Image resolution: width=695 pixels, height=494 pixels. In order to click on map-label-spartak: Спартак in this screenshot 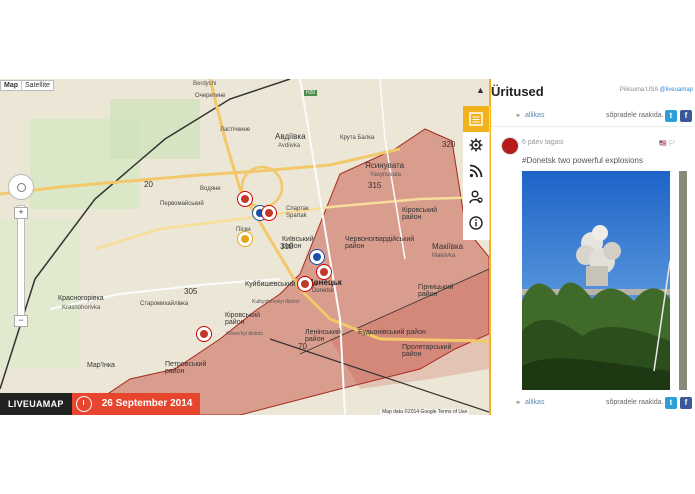, I will do `click(297, 209)`.